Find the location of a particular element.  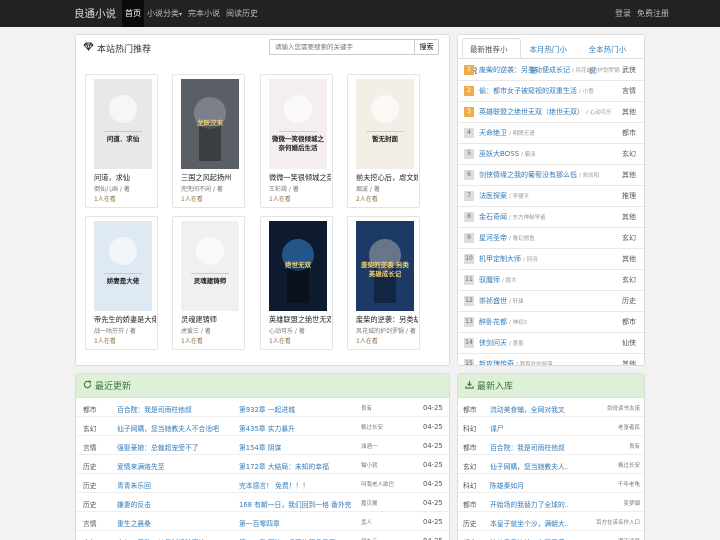

new-book-name: 谍尸 is located at coordinates (529, 428).